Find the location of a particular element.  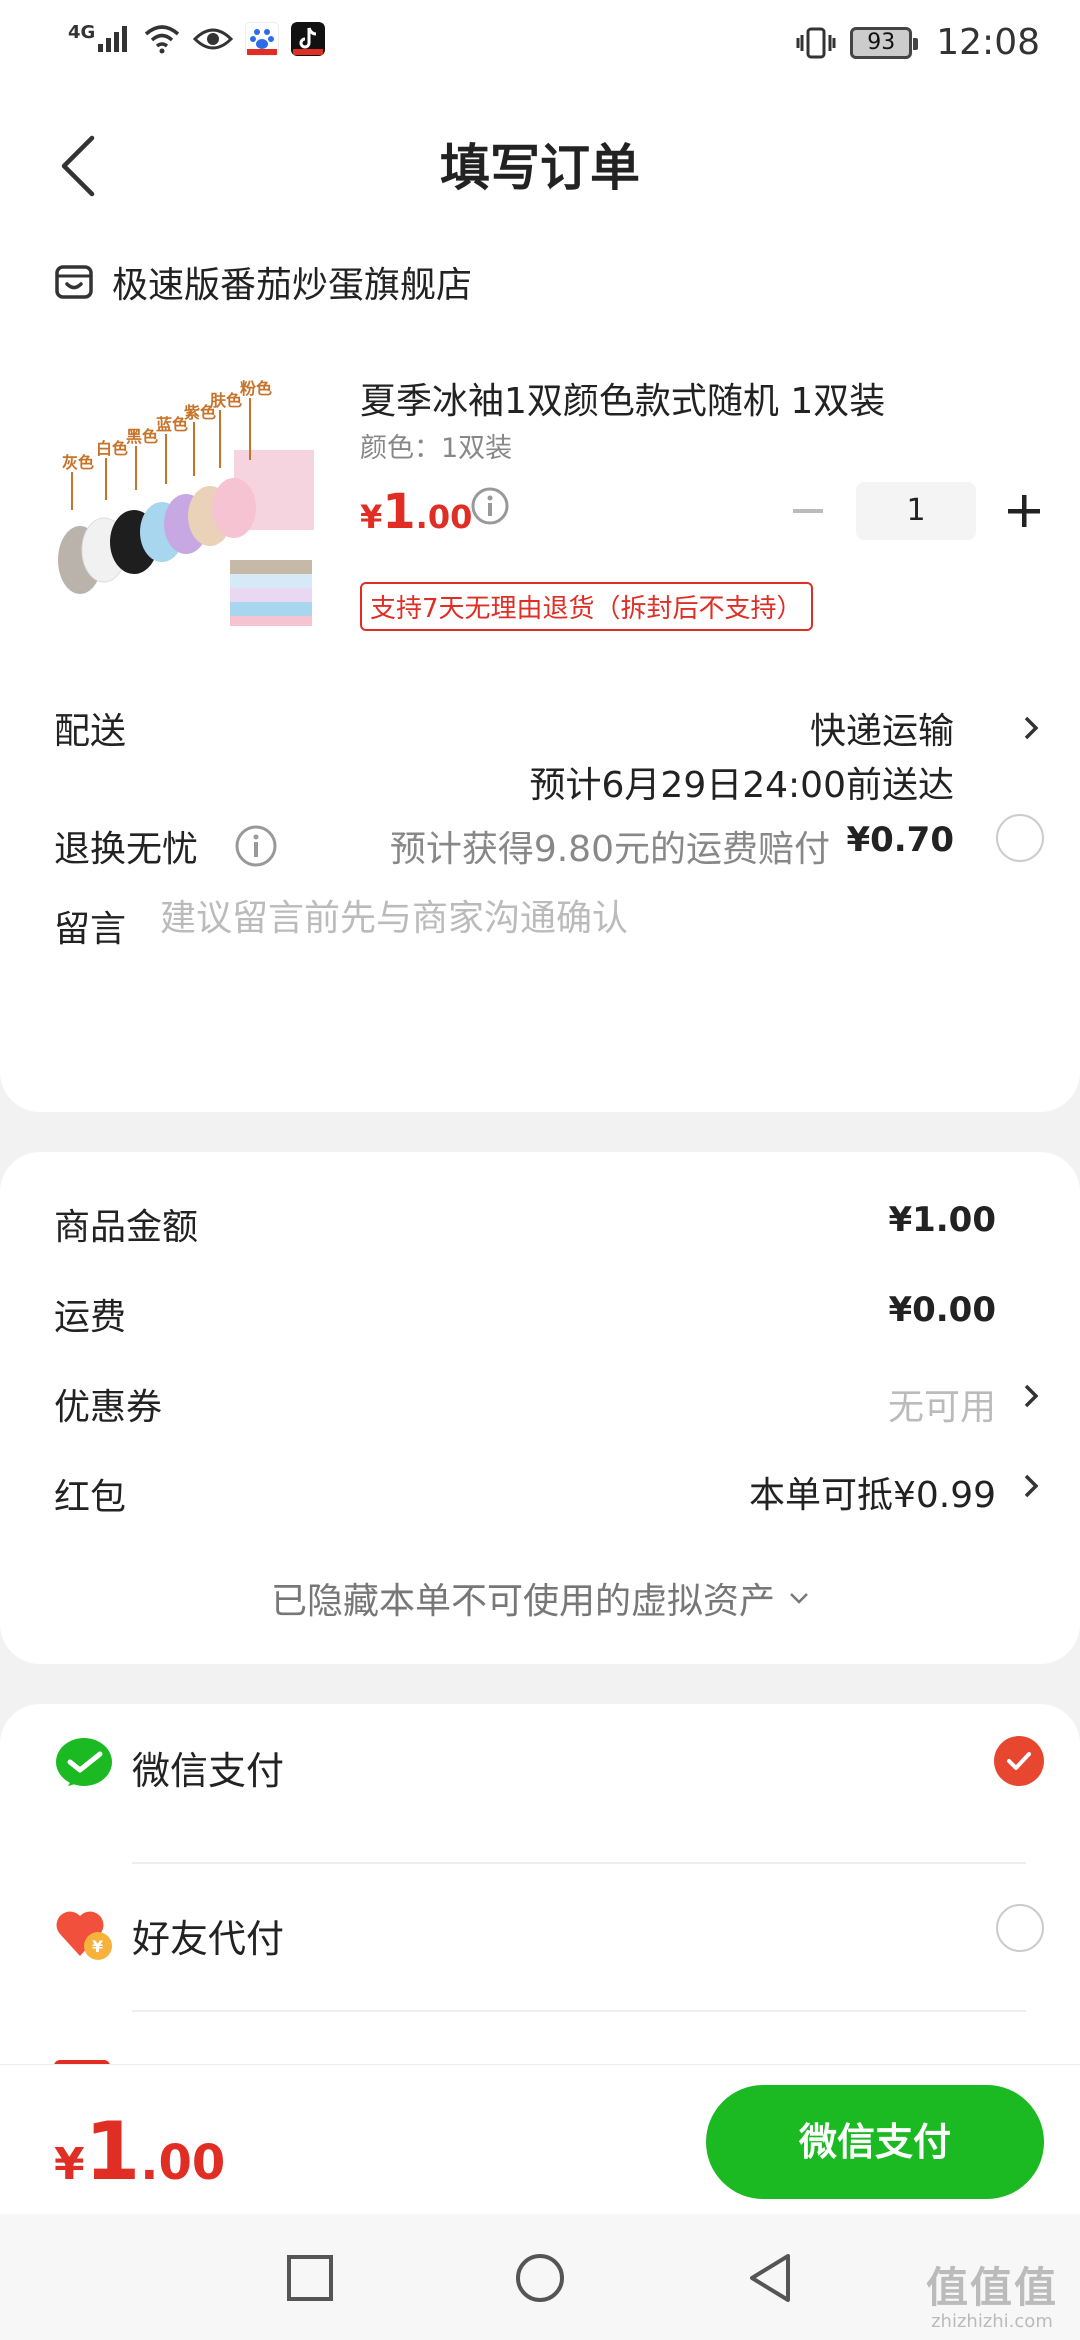

signal-icon is located at coordinates (113, 39).